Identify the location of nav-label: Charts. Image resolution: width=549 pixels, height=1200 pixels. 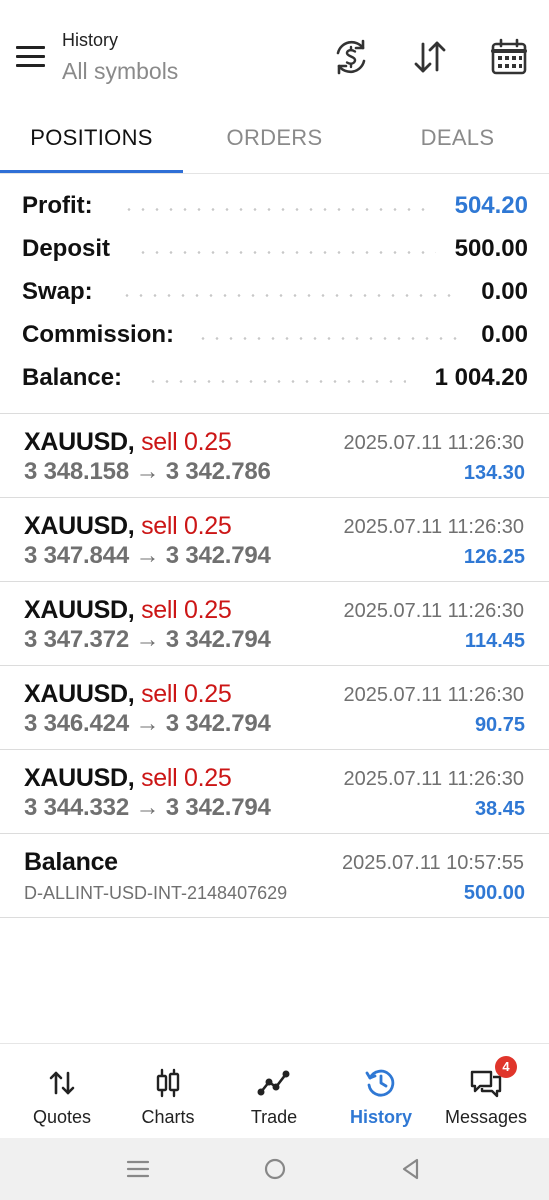
(168, 1117).